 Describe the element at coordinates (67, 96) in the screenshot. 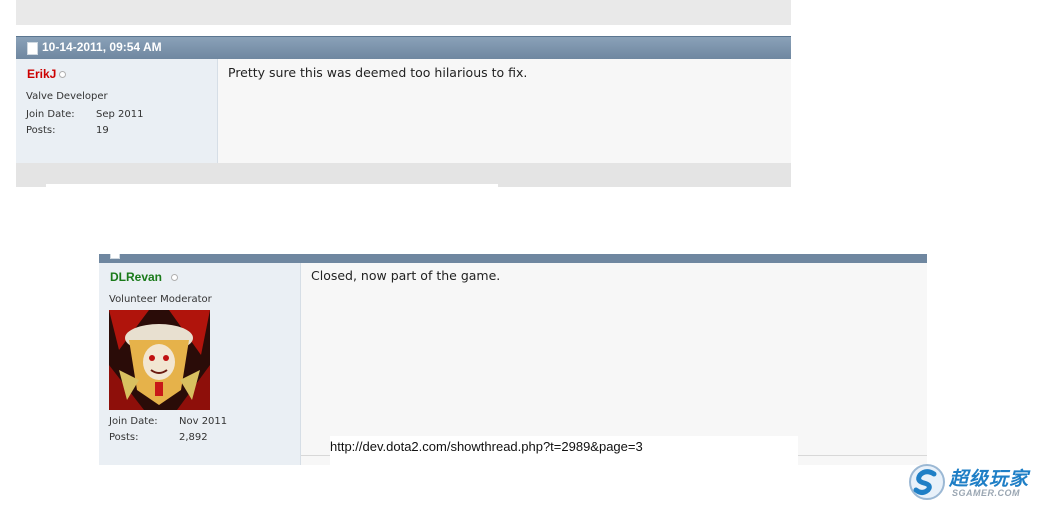

I see `user-title: Valve Developer` at that location.